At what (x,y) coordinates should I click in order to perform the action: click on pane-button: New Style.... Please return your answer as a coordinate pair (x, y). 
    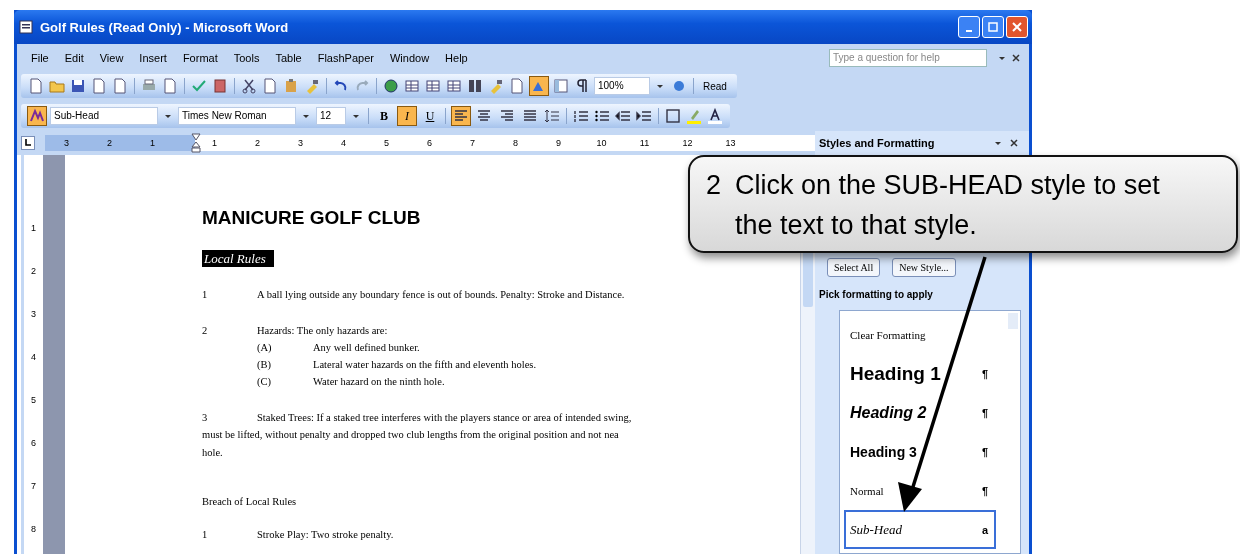
    Looking at the image, I should click on (924, 267).